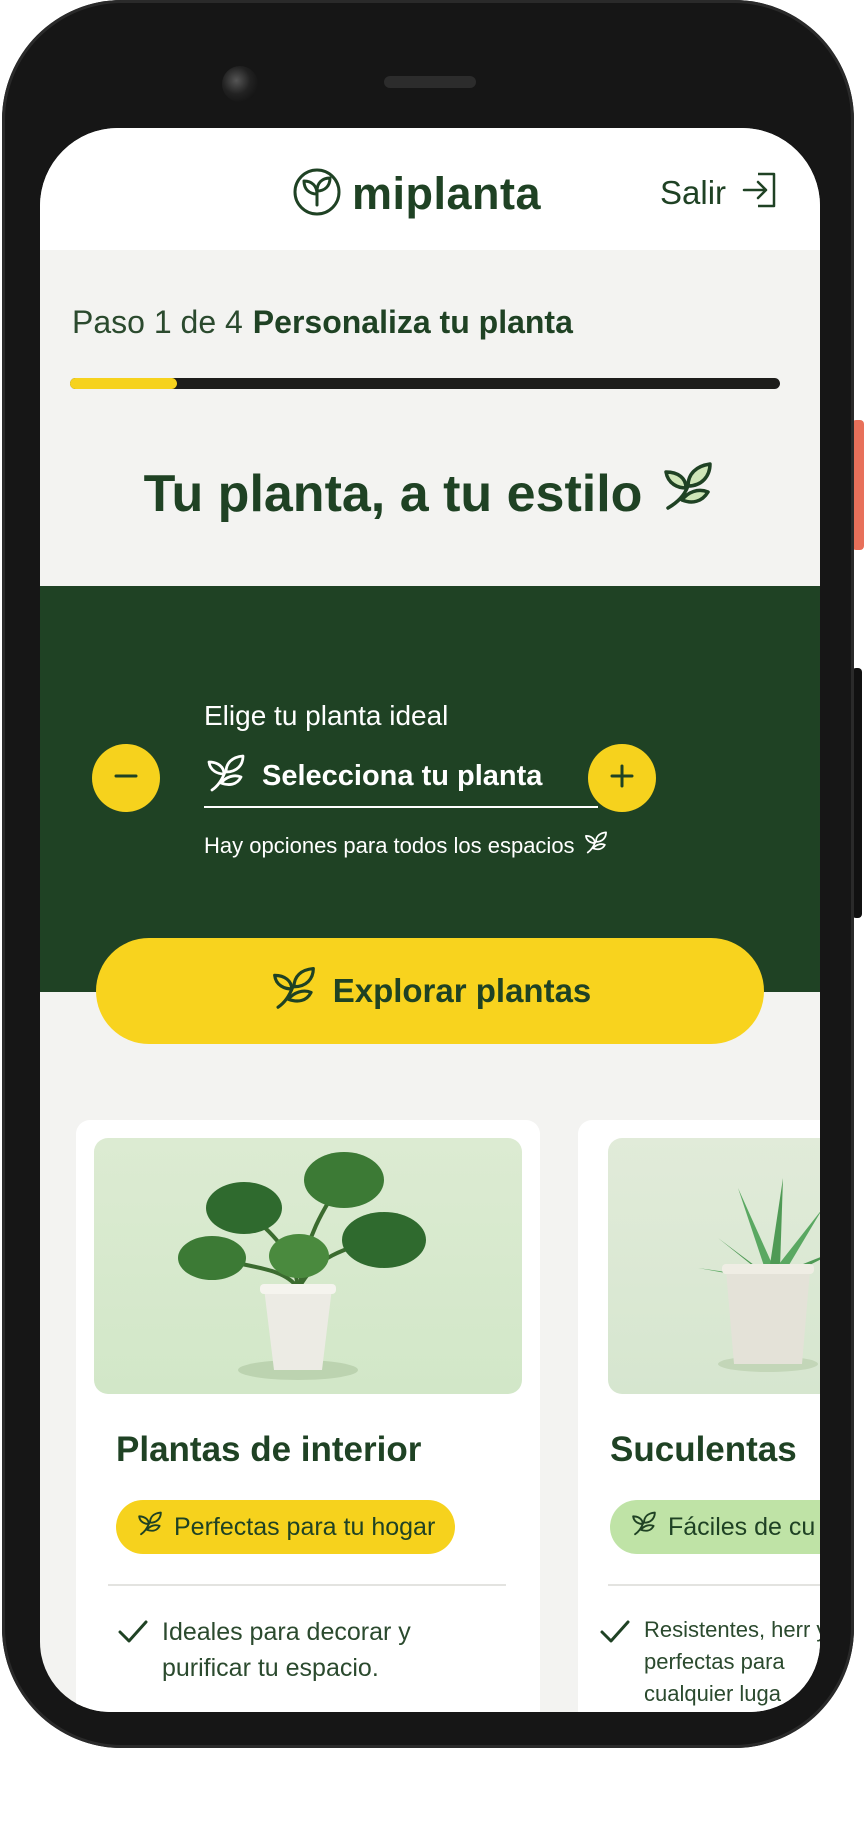  I want to click on increment-button, so click(622, 778).